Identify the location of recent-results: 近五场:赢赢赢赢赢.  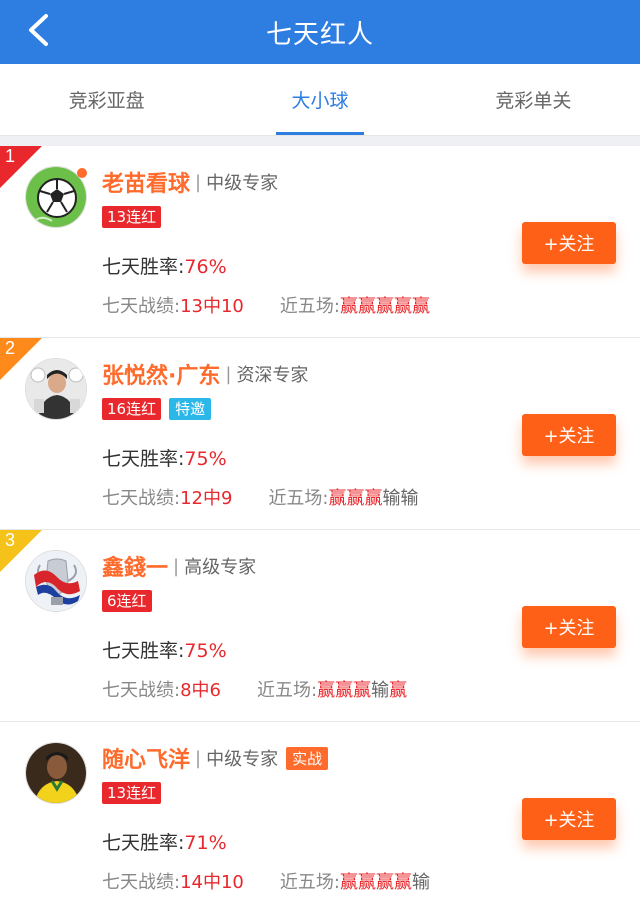
(355, 305).